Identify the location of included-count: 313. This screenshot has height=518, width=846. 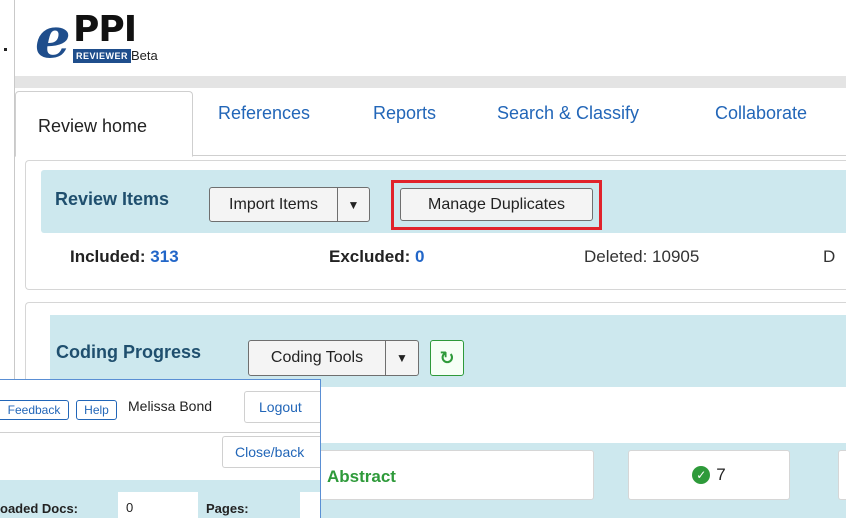
(164, 256).